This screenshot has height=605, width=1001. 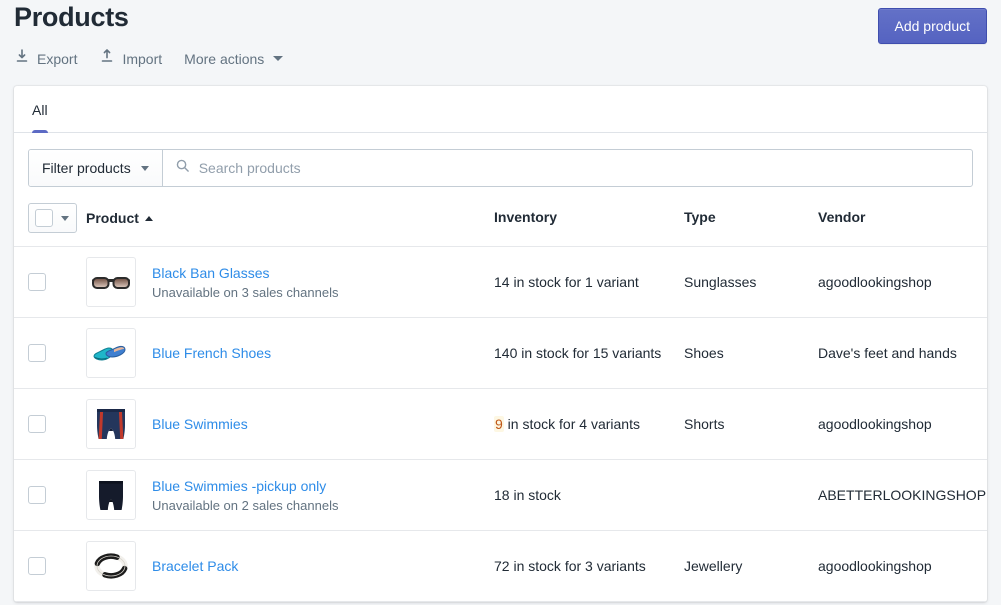 I want to click on sunglasses-thumbnail, so click(x=111, y=282).